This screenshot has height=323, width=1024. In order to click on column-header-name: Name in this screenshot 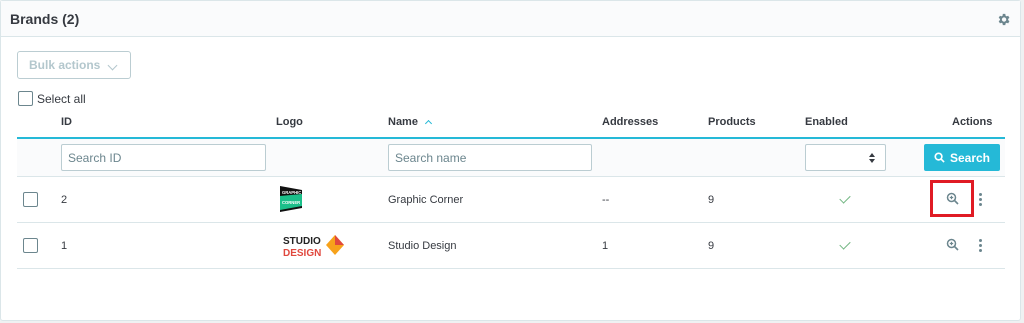, I will do `click(410, 122)`.